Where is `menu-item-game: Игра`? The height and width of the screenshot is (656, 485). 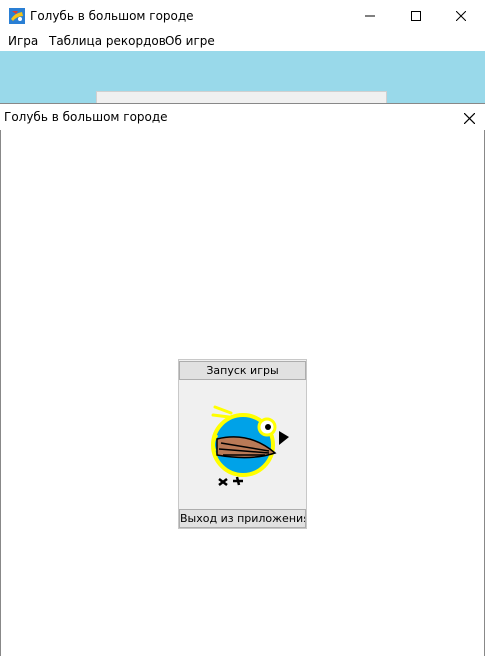 menu-item-game: Игра is located at coordinates (23, 41).